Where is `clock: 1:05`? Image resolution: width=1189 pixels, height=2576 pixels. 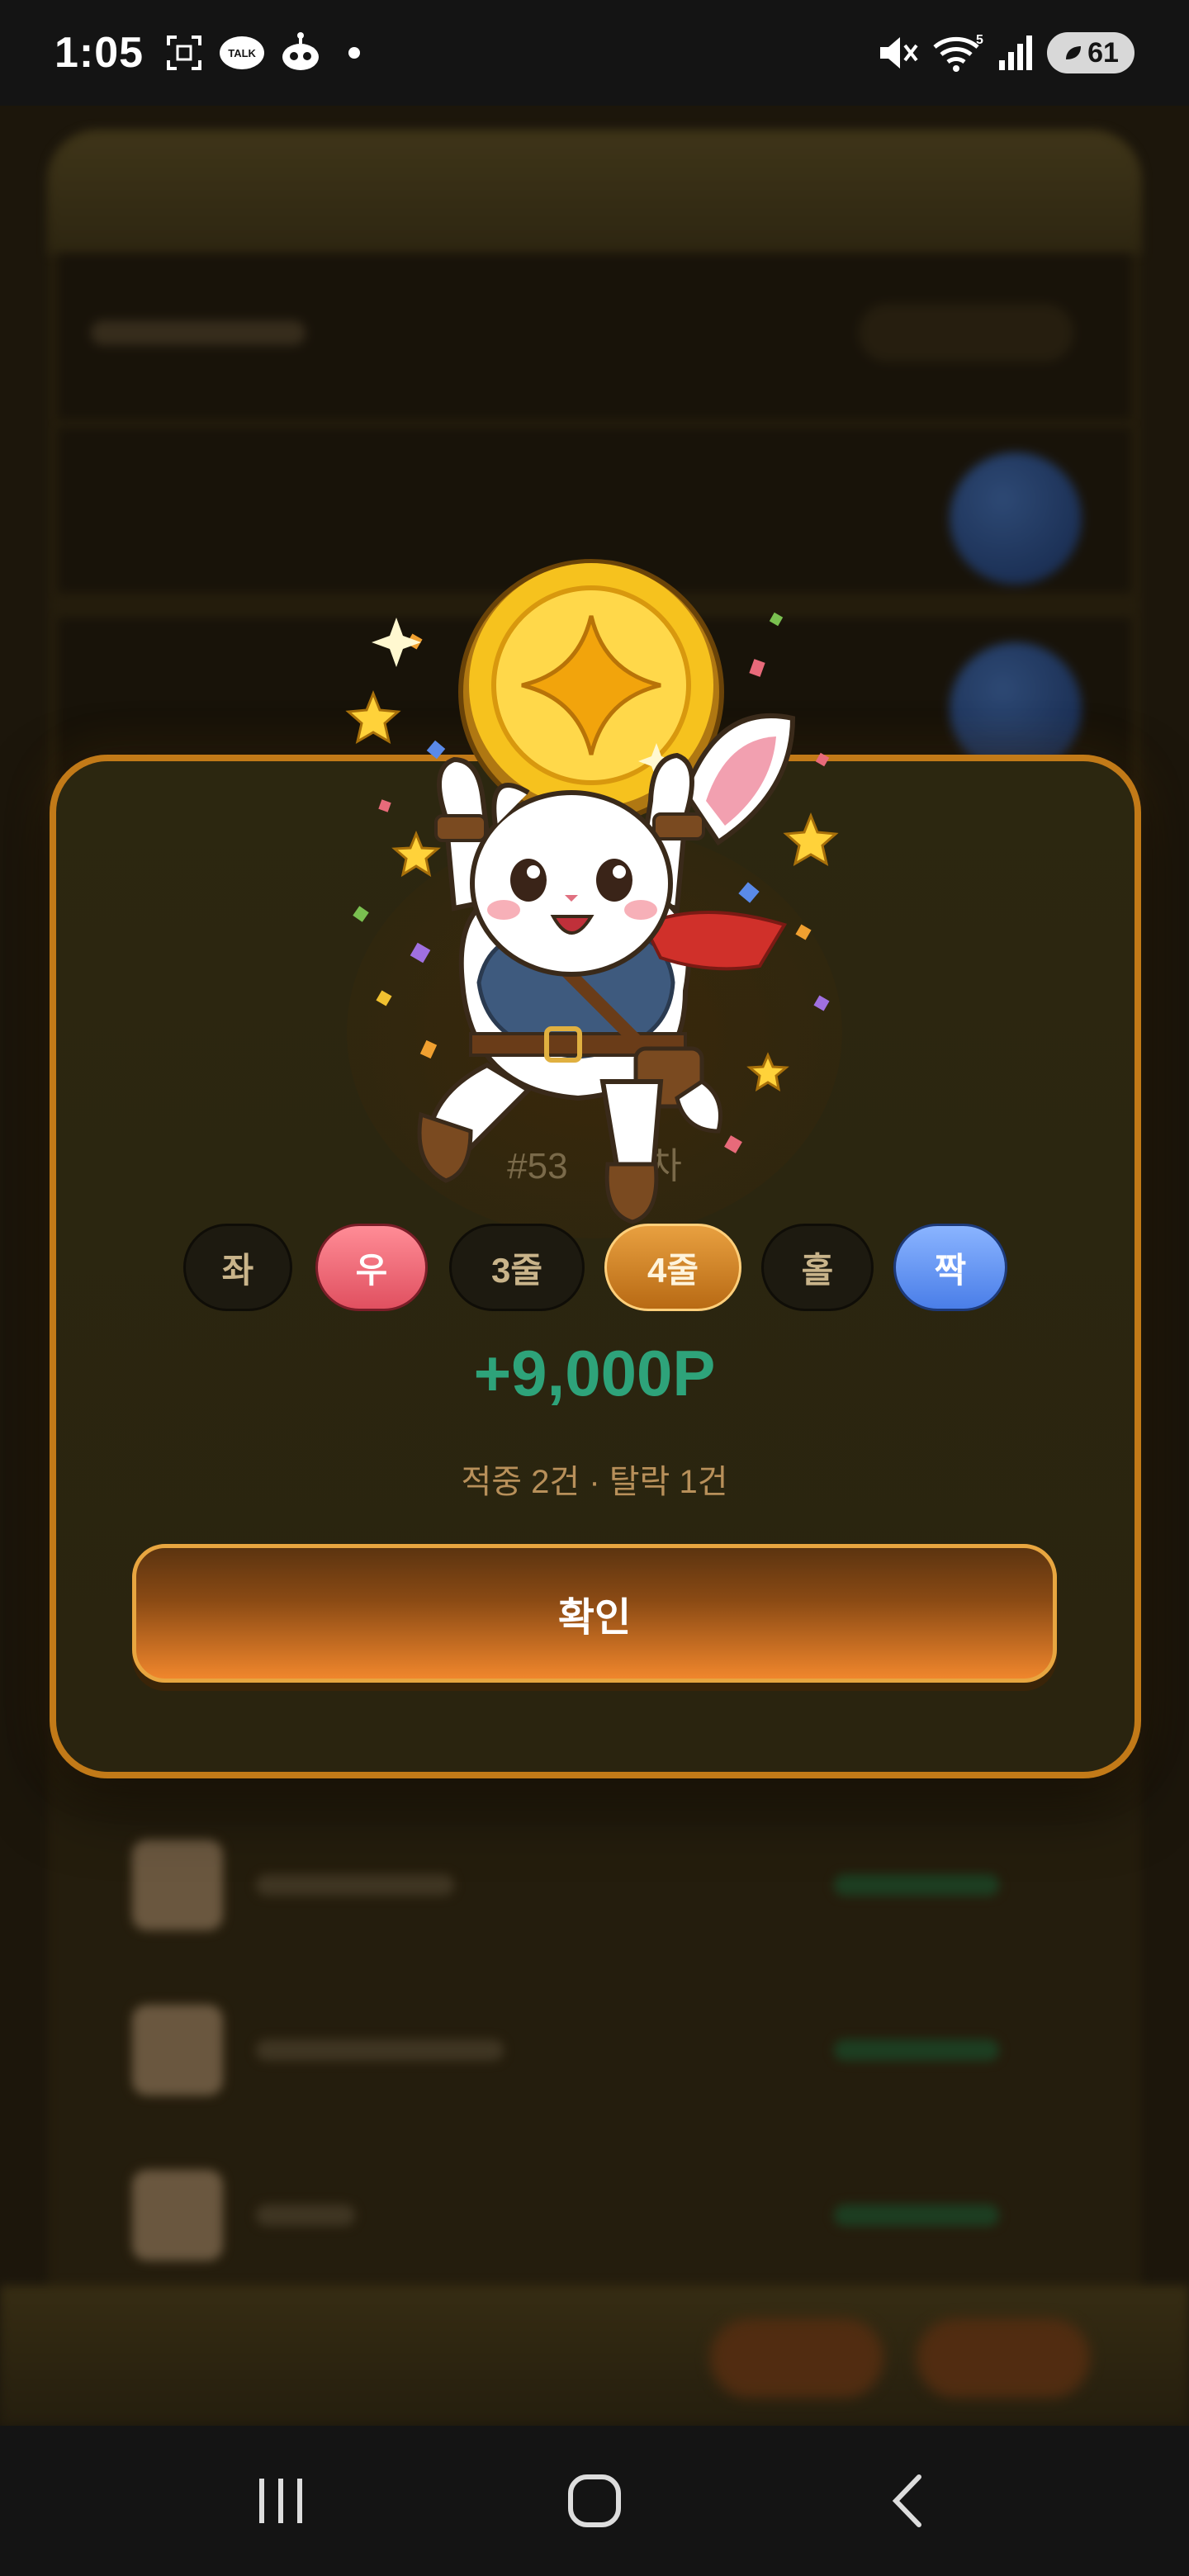 clock: 1:05 is located at coordinates (99, 53).